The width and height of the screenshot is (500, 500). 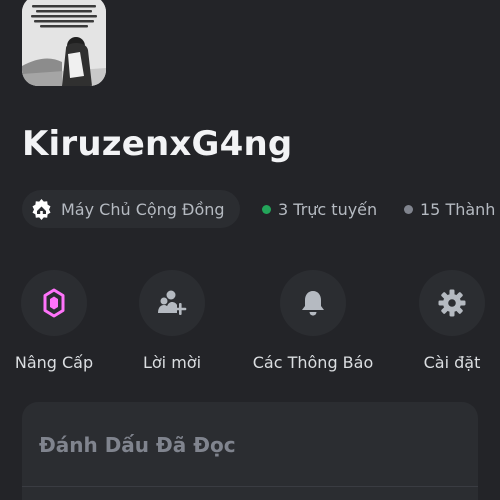 I want to click on invite-circle, so click(x=172, y=303).